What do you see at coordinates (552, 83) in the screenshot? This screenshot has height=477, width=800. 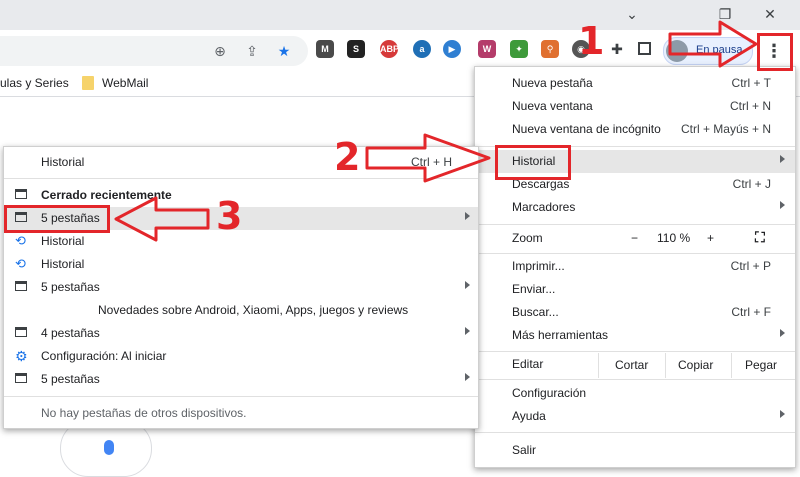 I see `menu-label: Nueva pestaña` at bounding box center [552, 83].